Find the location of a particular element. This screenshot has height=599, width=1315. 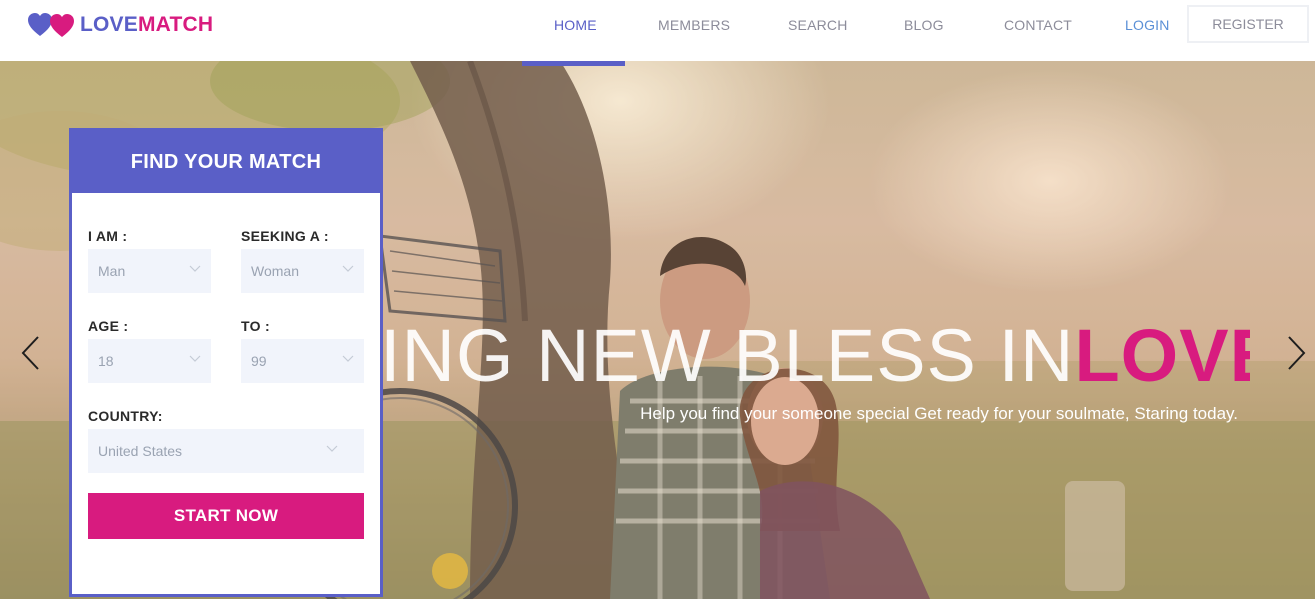

age-to-select: 99 is located at coordinates (302, 361).